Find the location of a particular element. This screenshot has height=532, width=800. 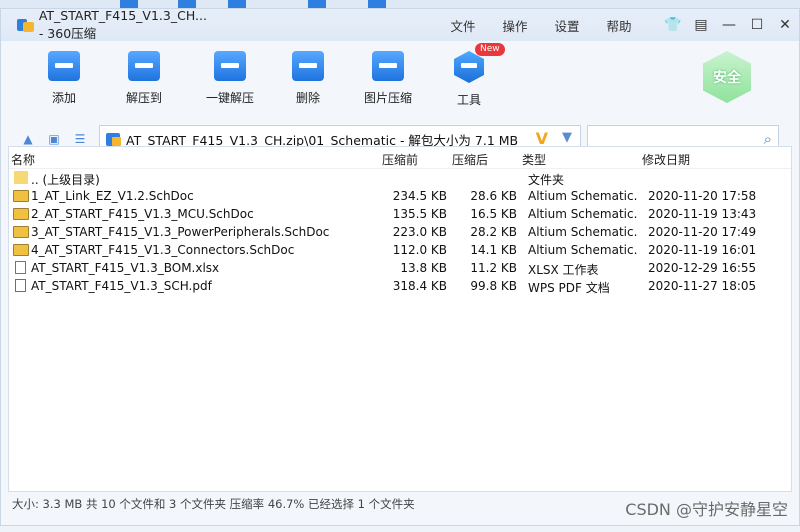

add-button: 添加 is located at coordinates (64, 81).